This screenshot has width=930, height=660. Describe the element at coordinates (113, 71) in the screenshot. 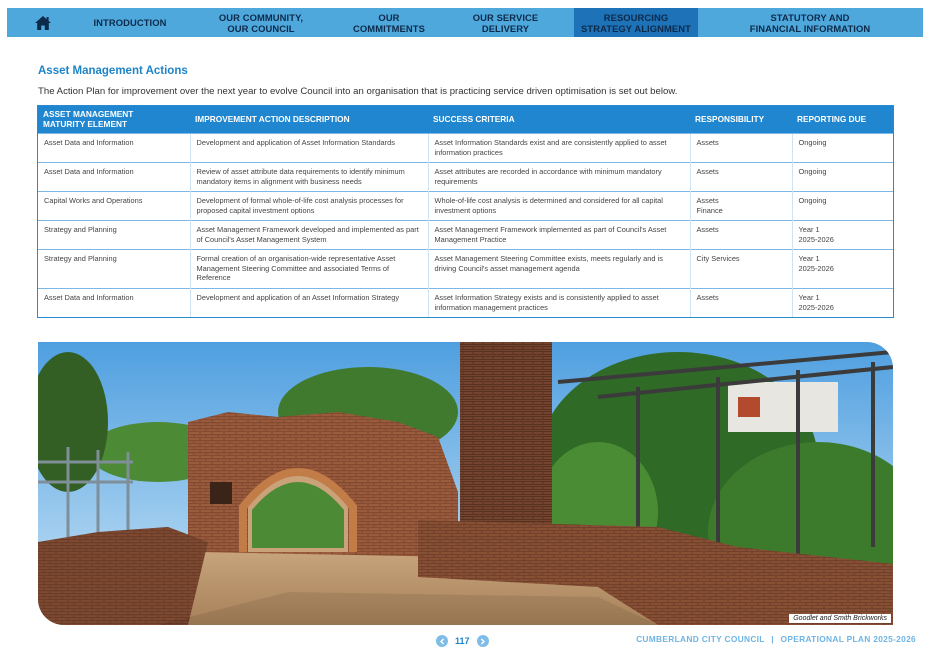

I see `section-title: Asset Management Actions` at that location.